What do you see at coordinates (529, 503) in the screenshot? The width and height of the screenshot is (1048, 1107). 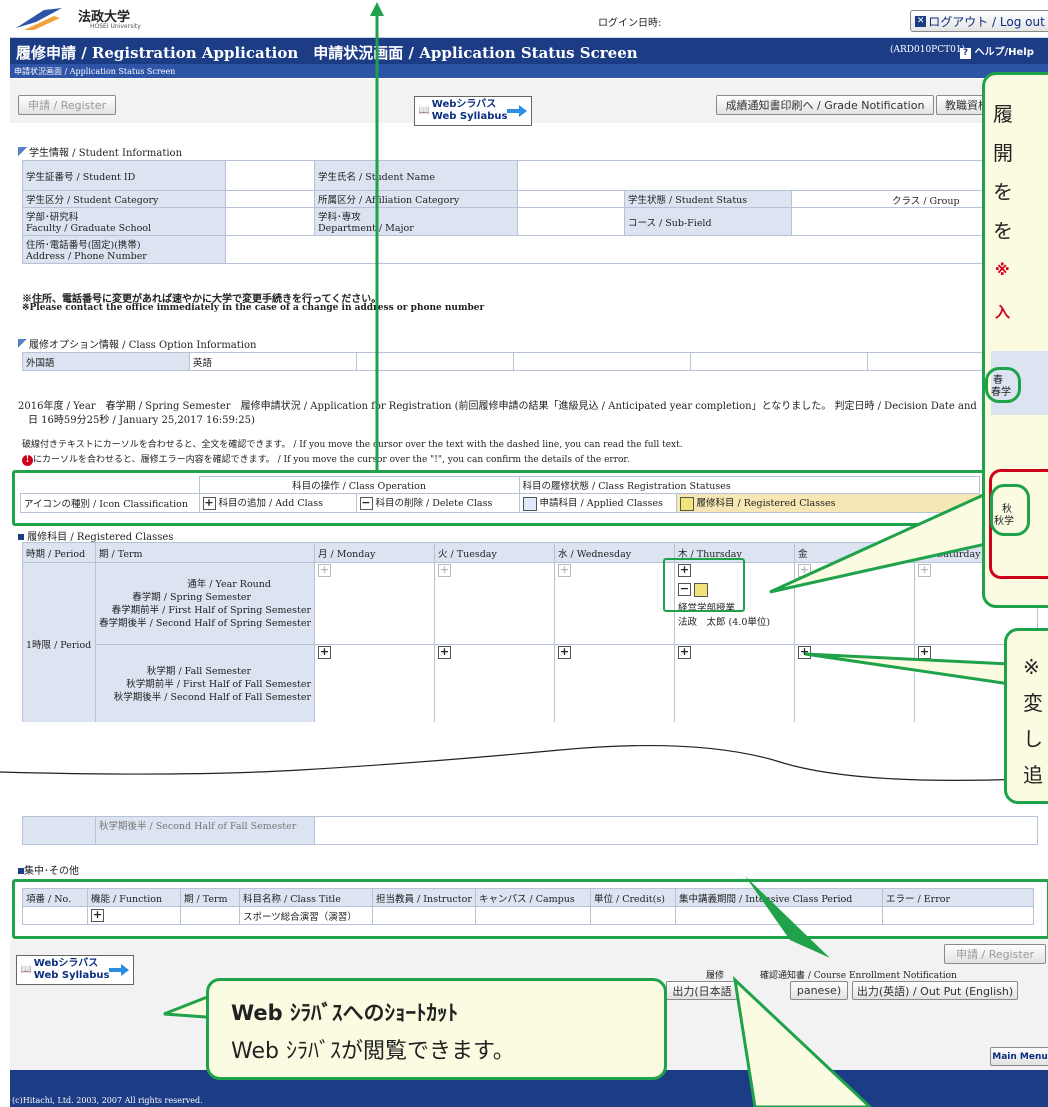 I see `applied-class-icon` at bounding box center [529, 503].